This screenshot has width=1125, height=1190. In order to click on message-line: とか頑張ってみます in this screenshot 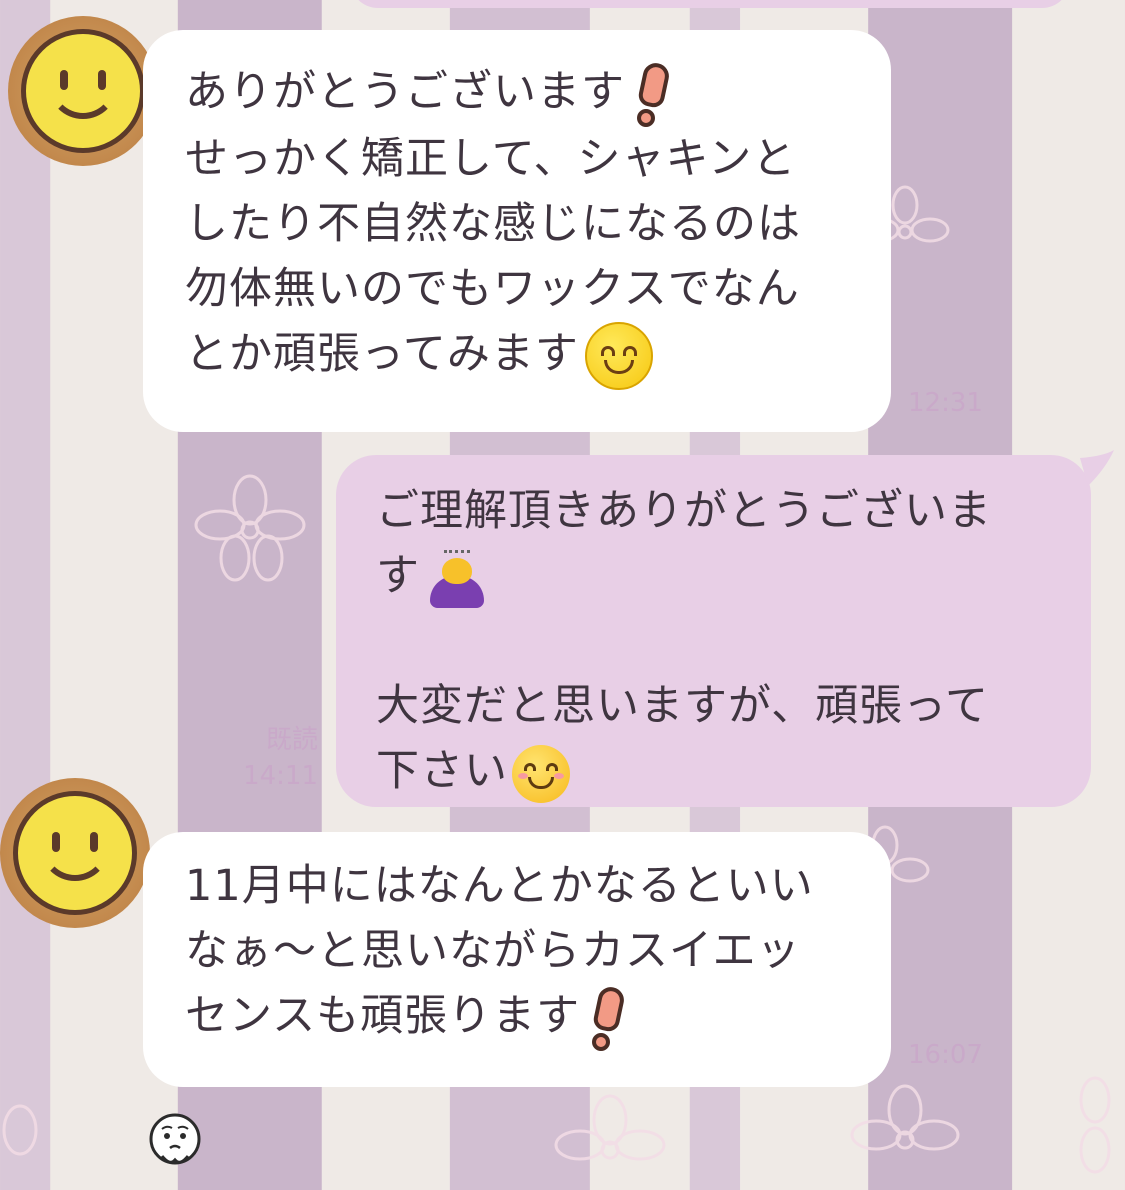, I will do `click(538, 356)`.